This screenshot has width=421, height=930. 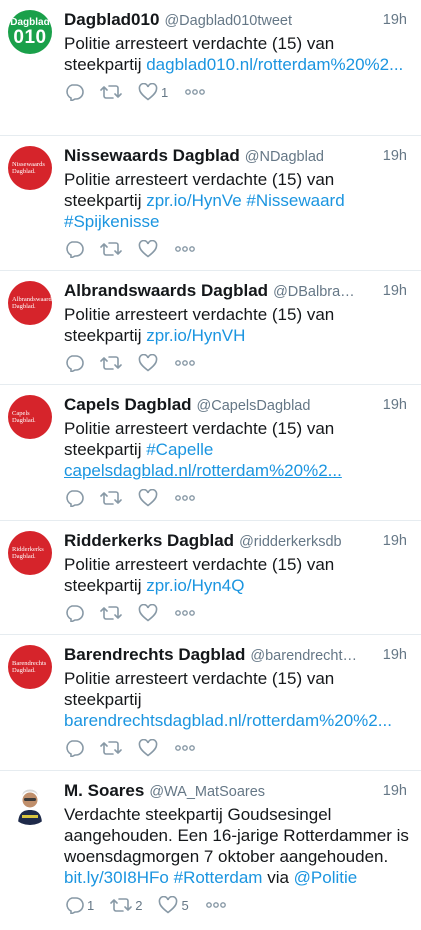 What do you see at coordinates (139, 905) in the screenshot?
I see `retweet-count: 2` at bounding box center [139, 905].